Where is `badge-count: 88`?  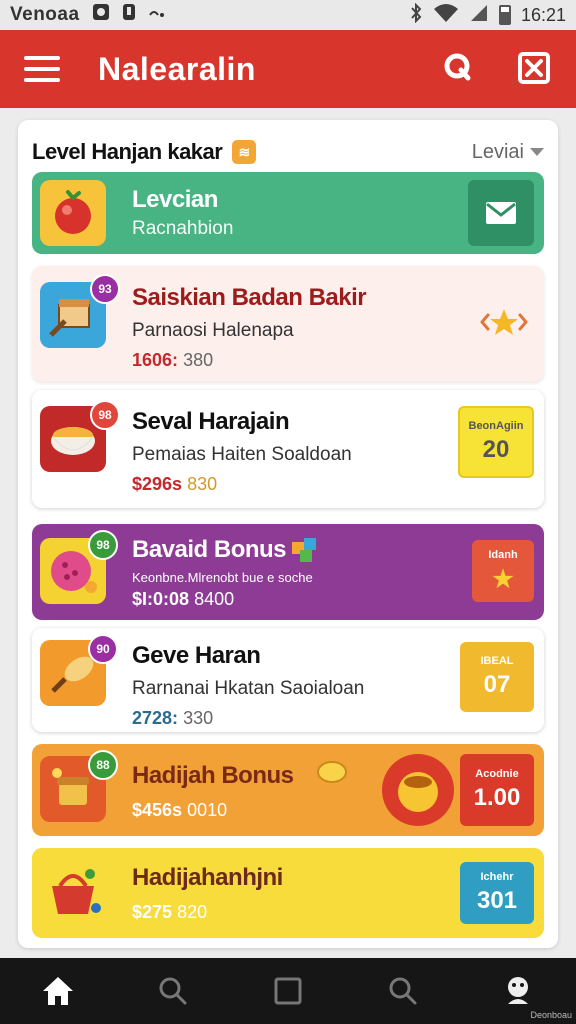
badge-count: 88 is located at coordinates (103, 765).